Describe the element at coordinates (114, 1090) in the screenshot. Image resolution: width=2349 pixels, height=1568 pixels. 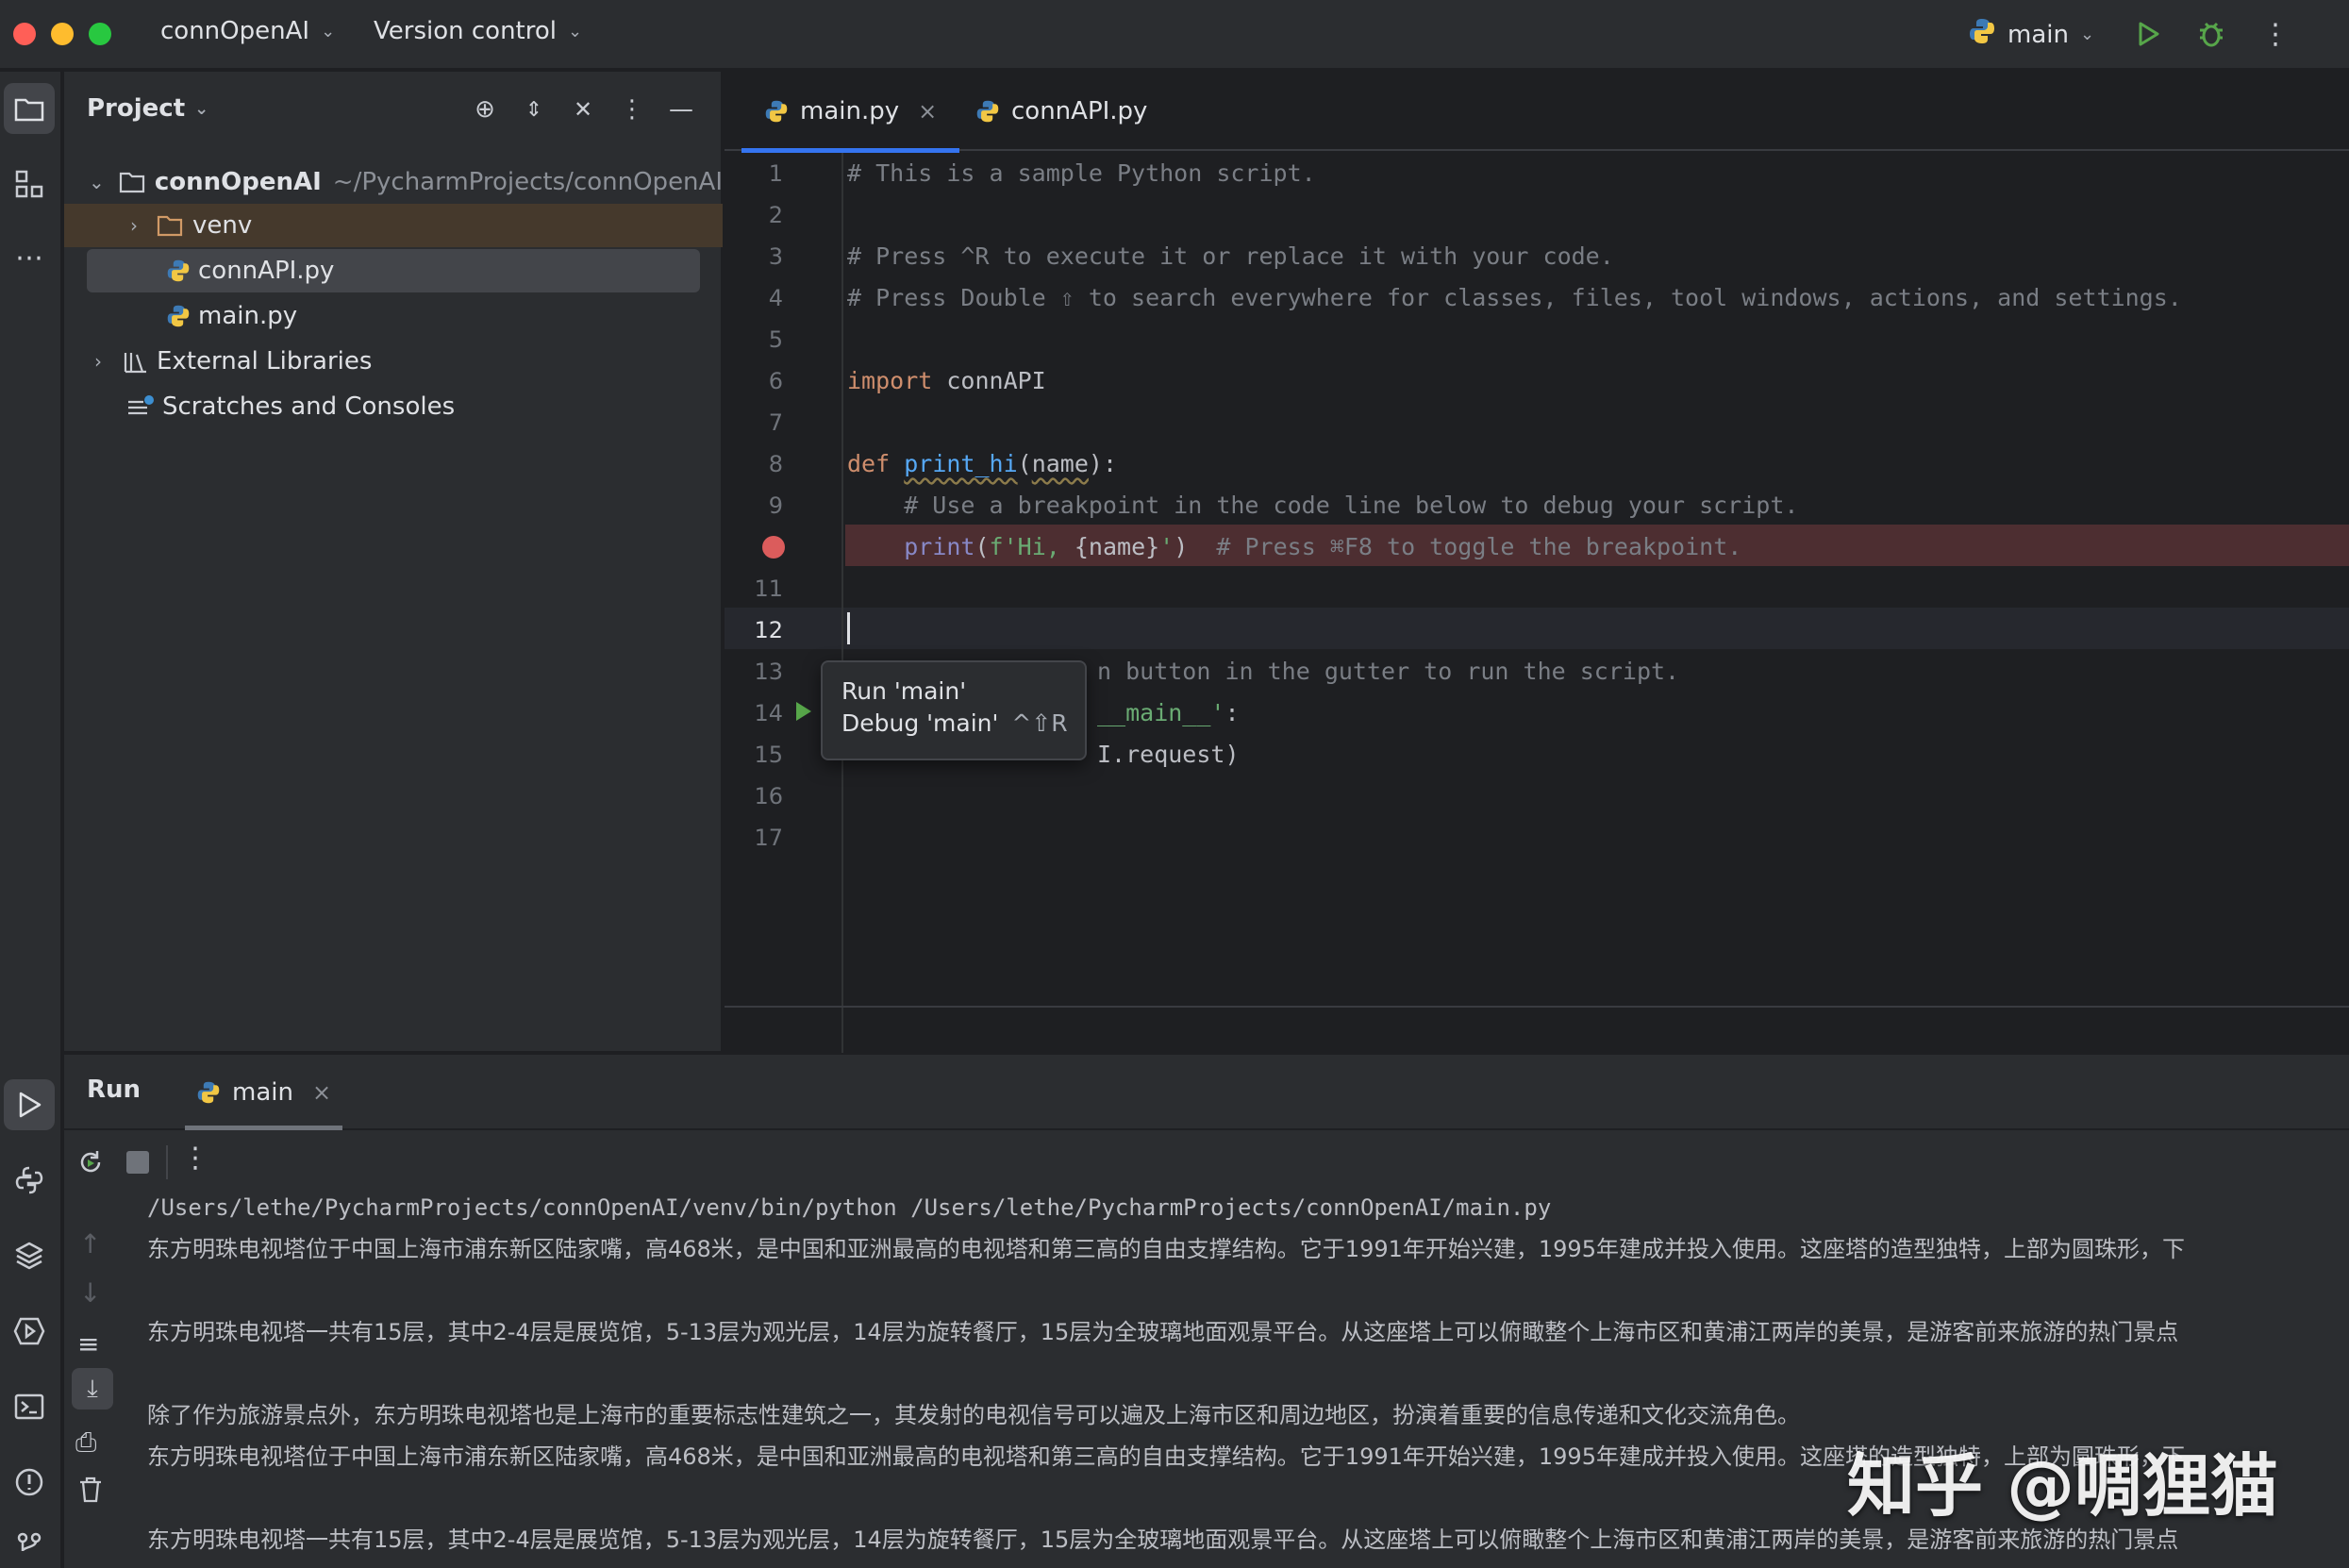
I see `run-panel-title: Run` at that location.